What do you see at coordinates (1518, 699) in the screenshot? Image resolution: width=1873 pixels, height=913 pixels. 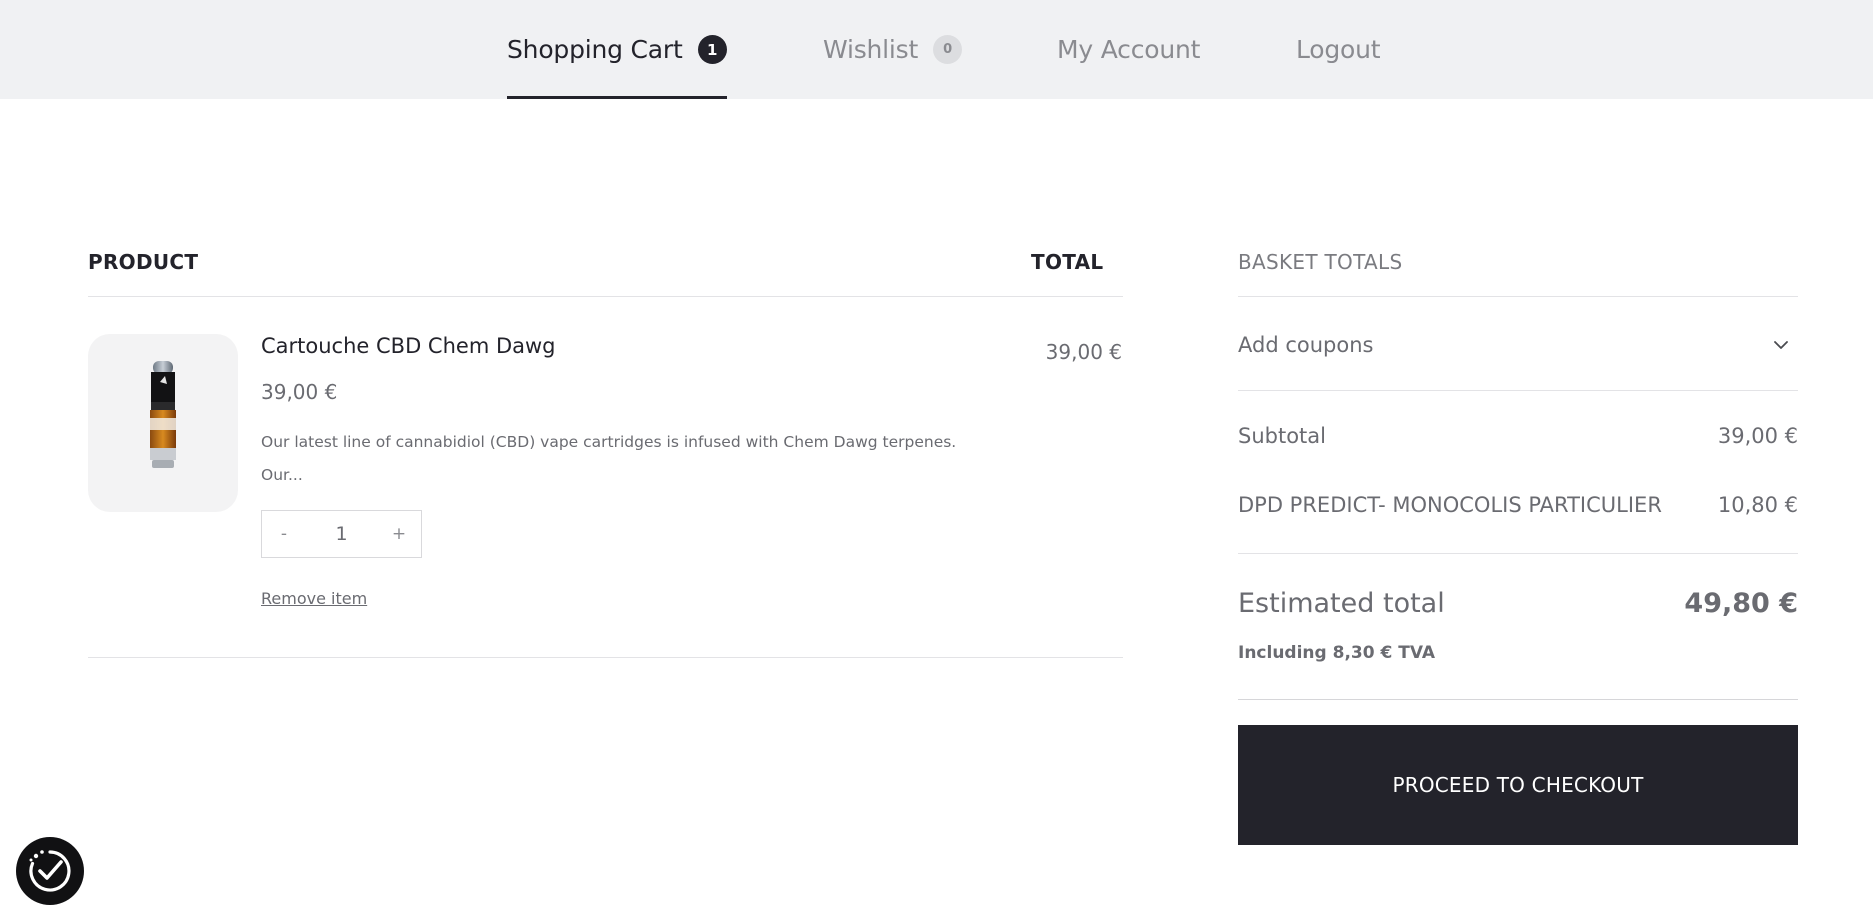 I see `estimated-divider` at bounding box center [1518, 699].